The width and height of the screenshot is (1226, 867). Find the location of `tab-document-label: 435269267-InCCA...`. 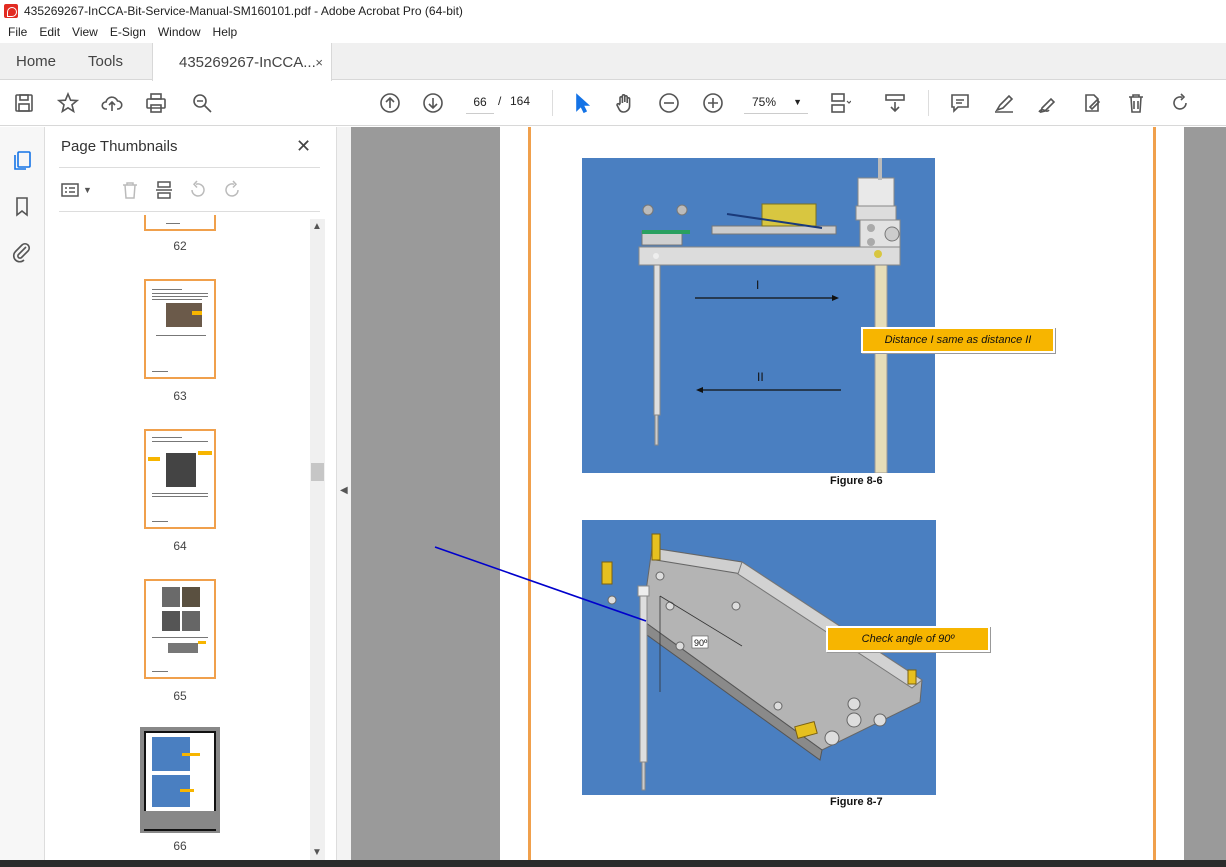

tab-document-label: 435269267-InCCA... is located at coordinates (247, 62).